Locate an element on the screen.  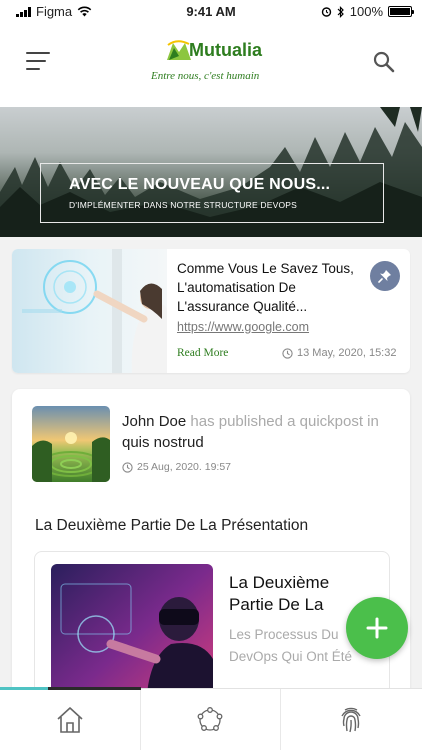
article-date: 13 May, 2020, 15:32 is located at coordinates (339, 353).